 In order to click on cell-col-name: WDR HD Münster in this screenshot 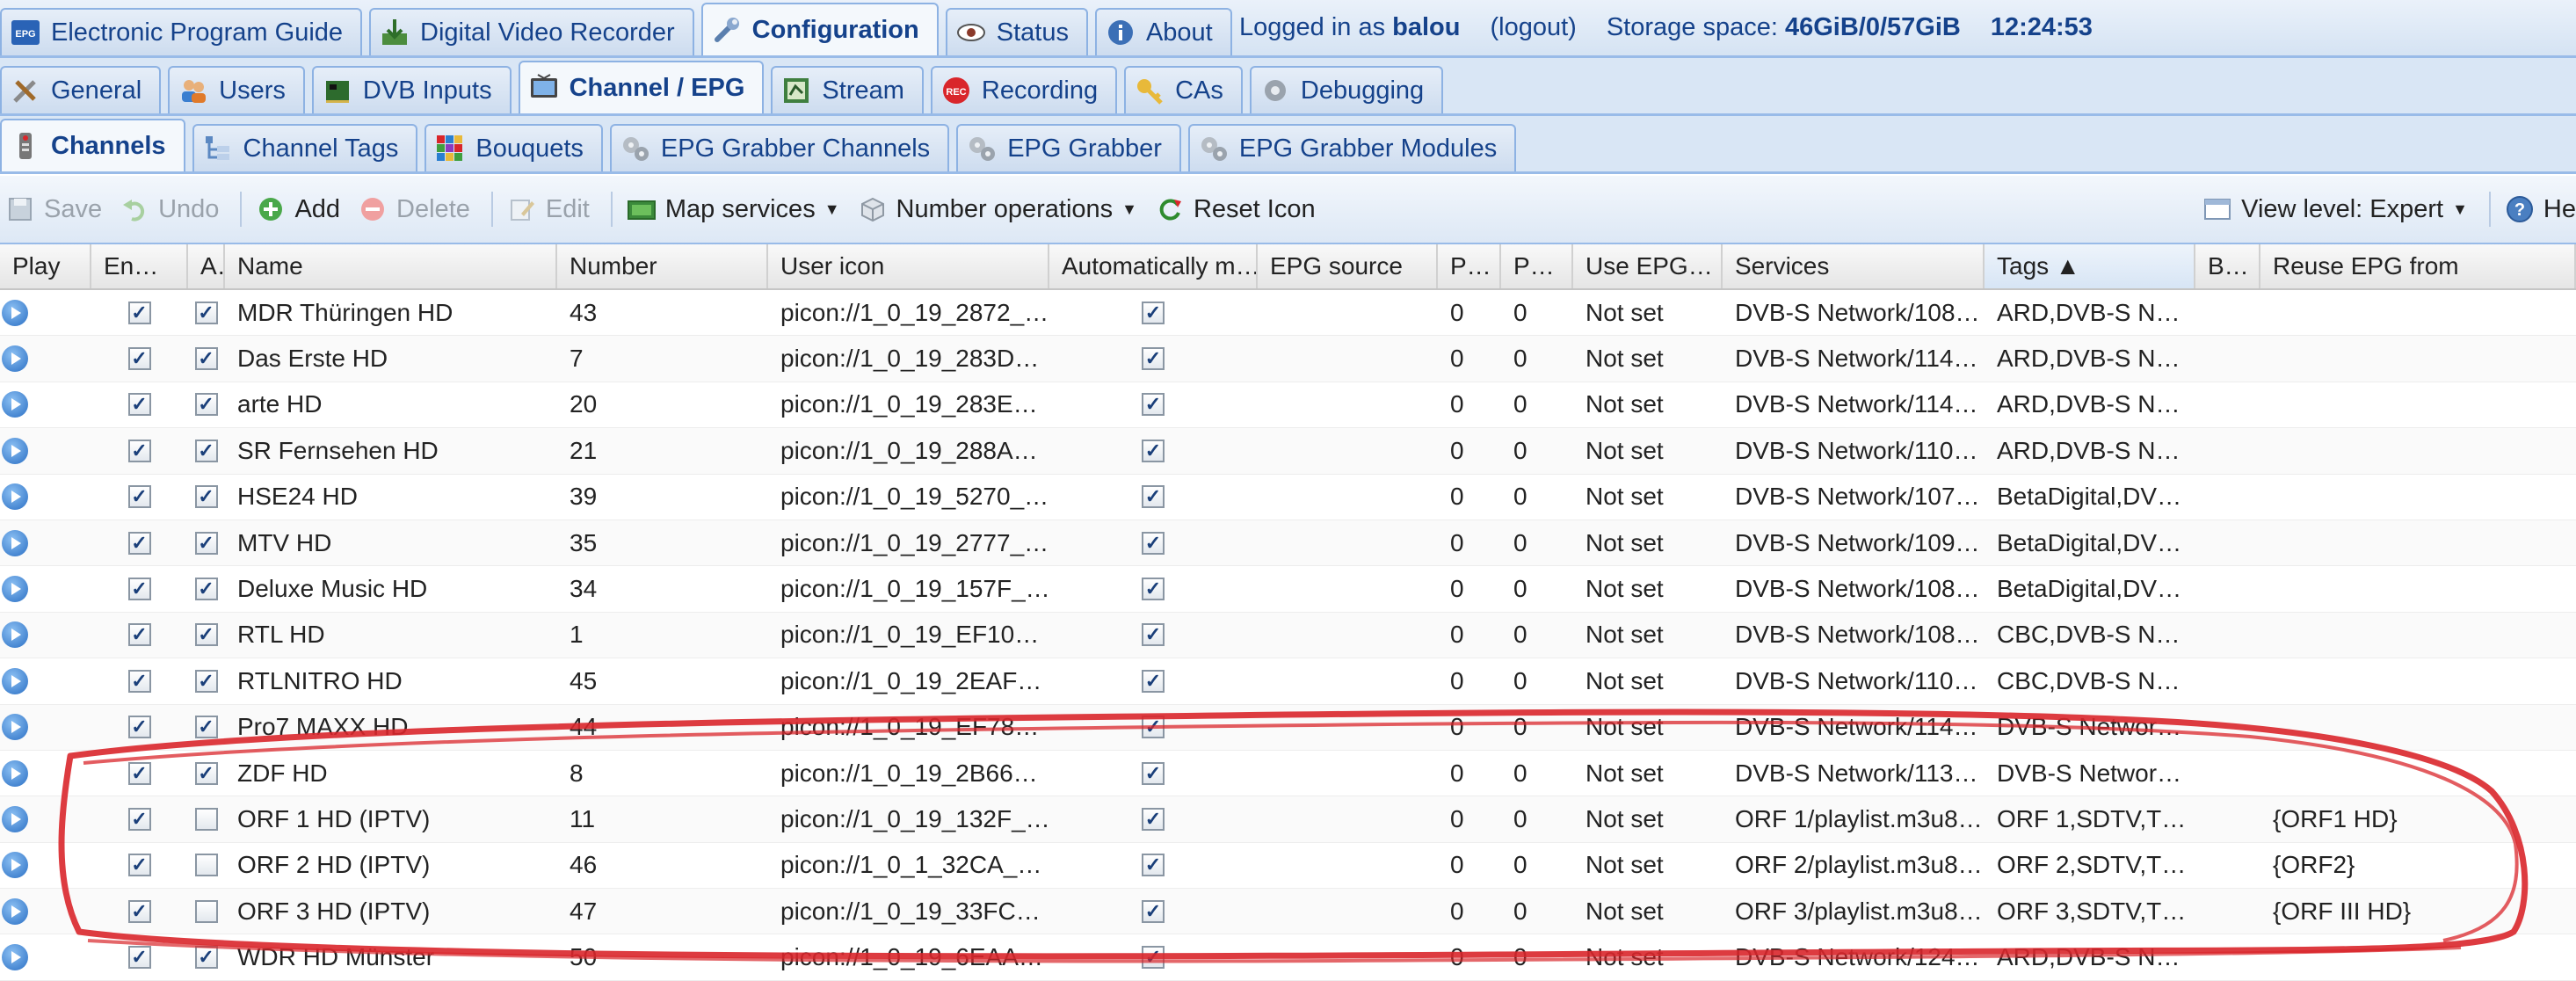, I will do `click(391, 956)`.